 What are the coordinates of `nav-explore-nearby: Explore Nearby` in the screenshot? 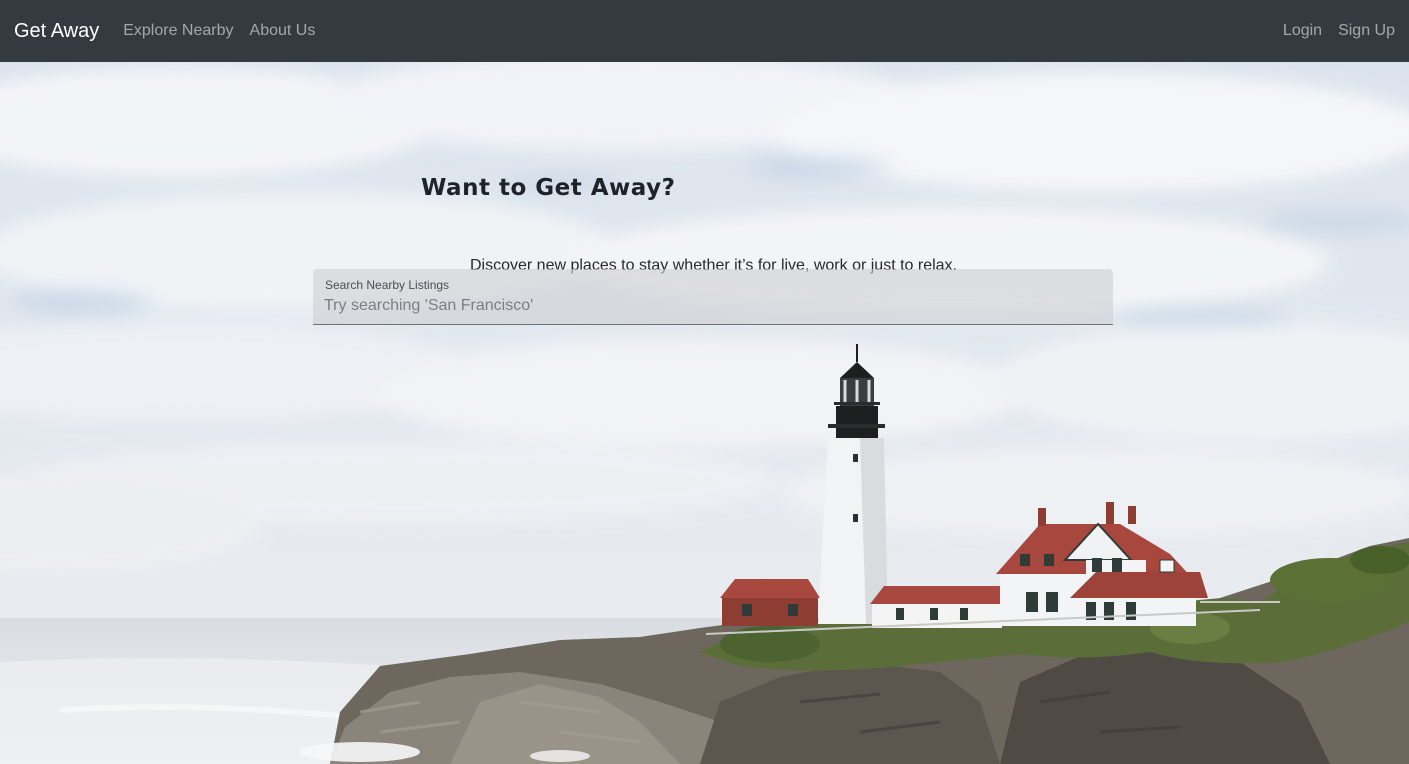 It's located at (178, 31).